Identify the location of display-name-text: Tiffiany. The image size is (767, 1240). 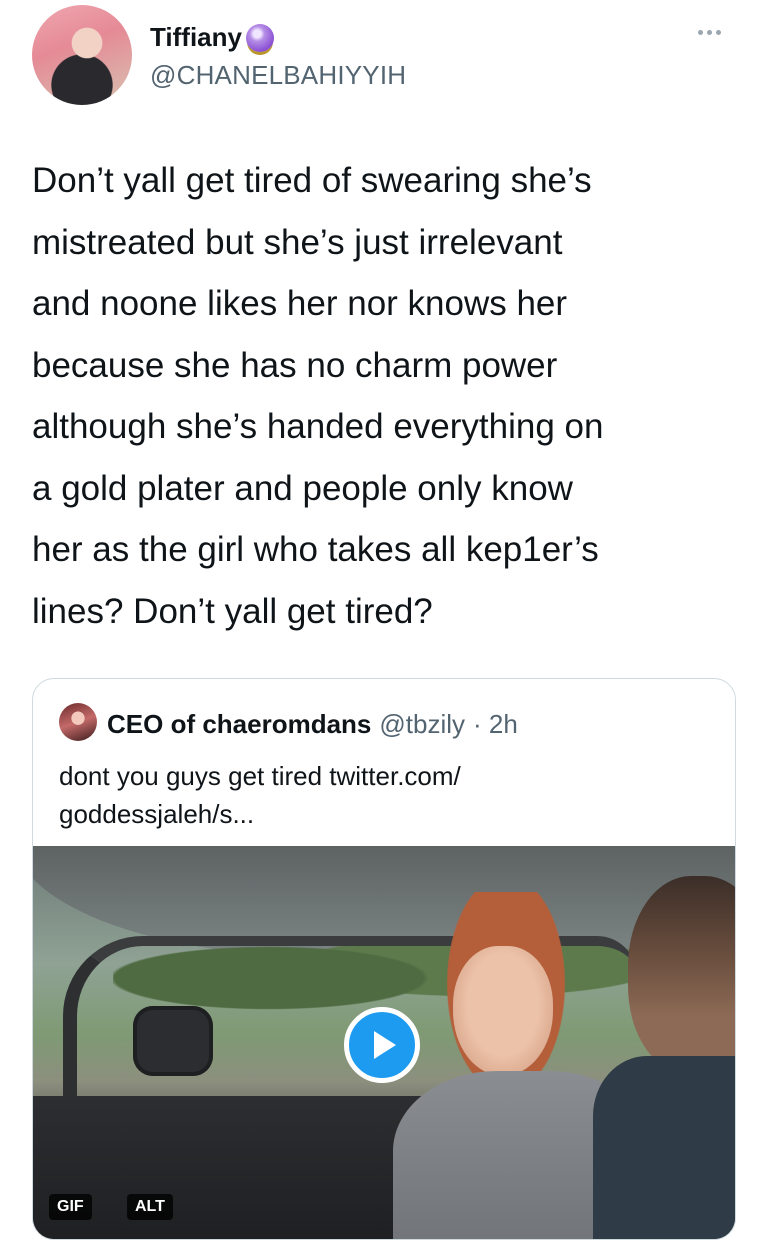
(196, 37).